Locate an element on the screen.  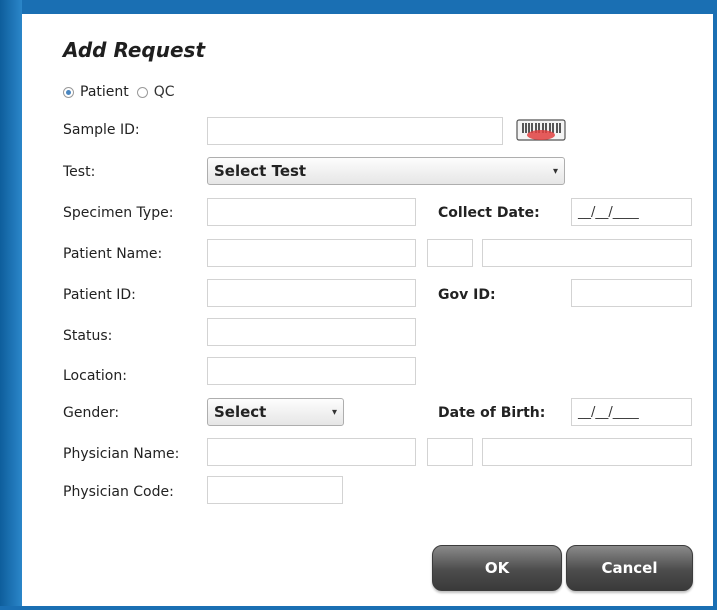
location-label: Location: is located at coordinates (95, 376).